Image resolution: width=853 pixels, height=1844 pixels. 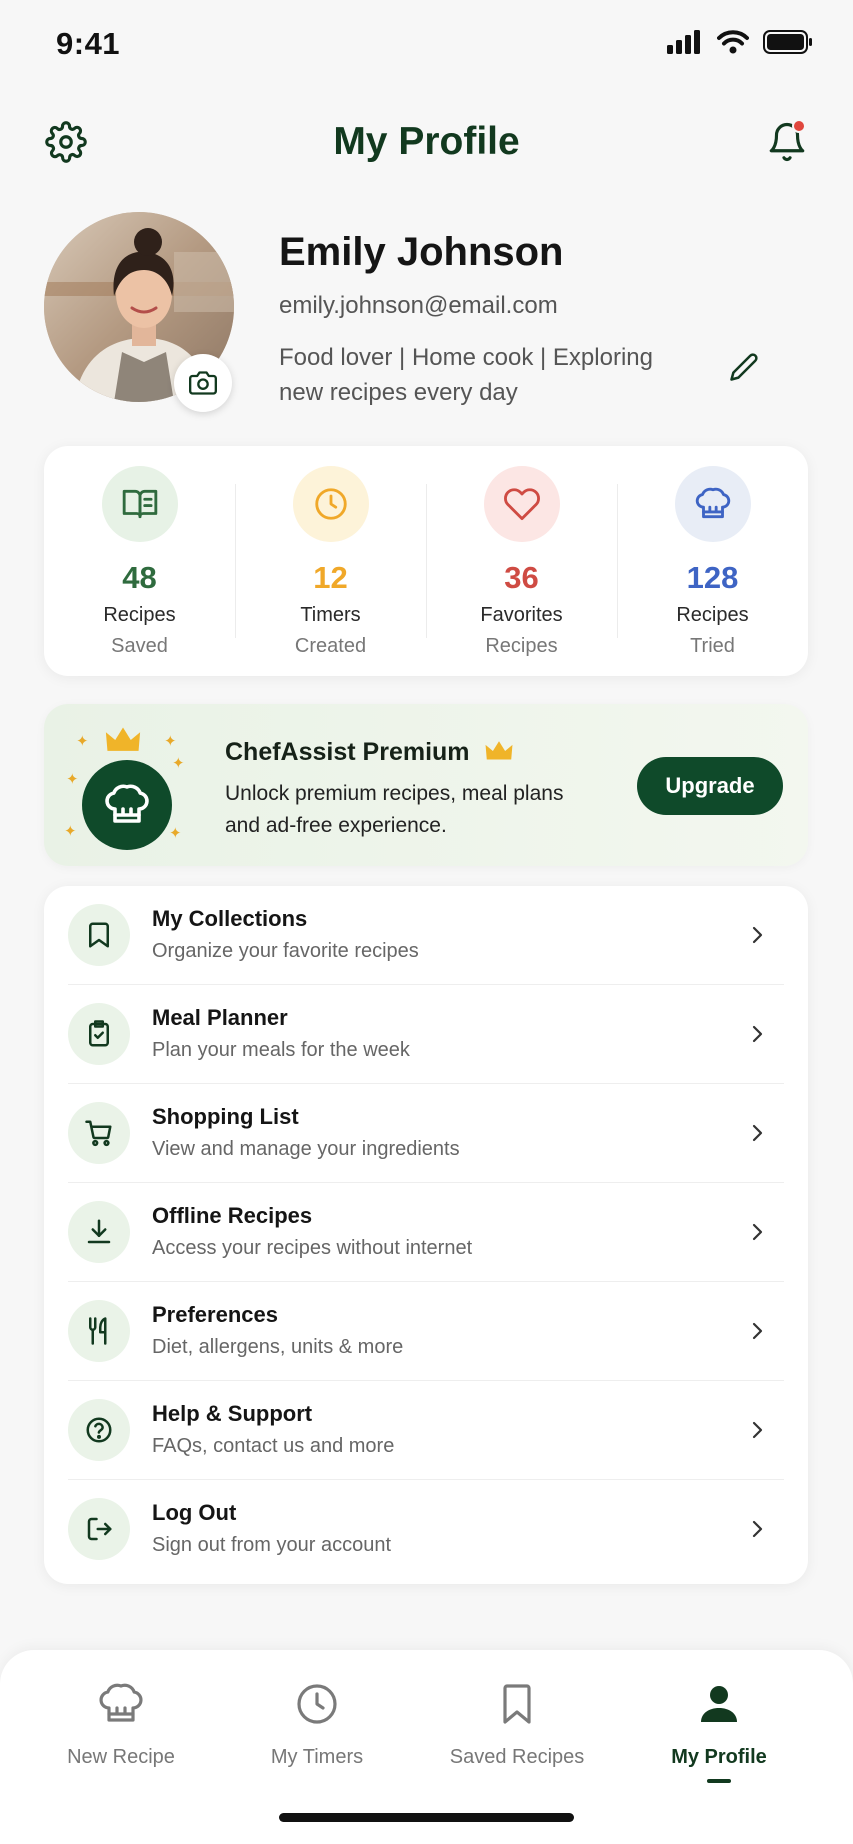 What do you see at coordinates (418, 305) in the screenshot?
I see `profile-email: emily.johnson@email.com` at bounding box center [418, 305].